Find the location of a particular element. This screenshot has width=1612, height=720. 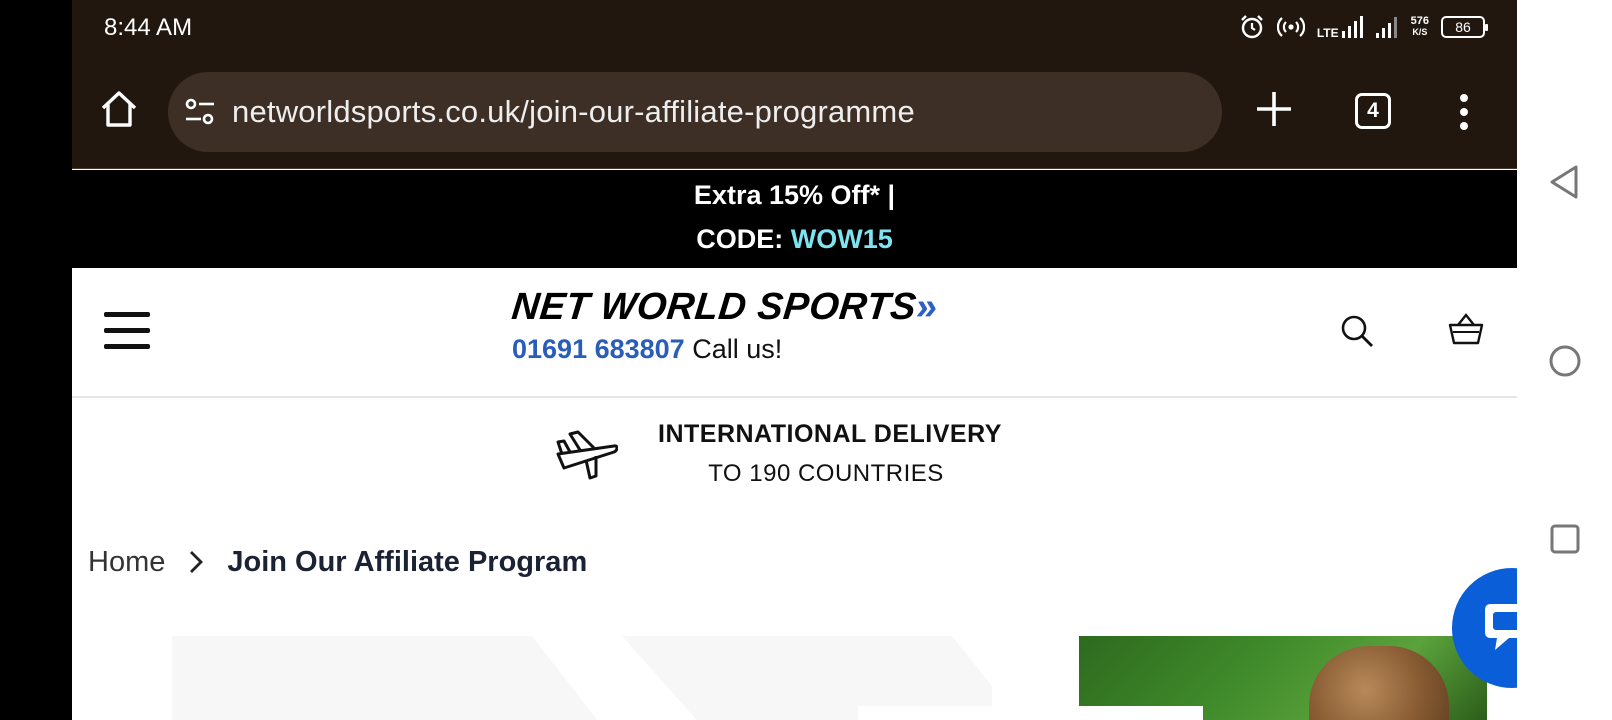

home-circle-icon is located at coordinates (1565, 361).